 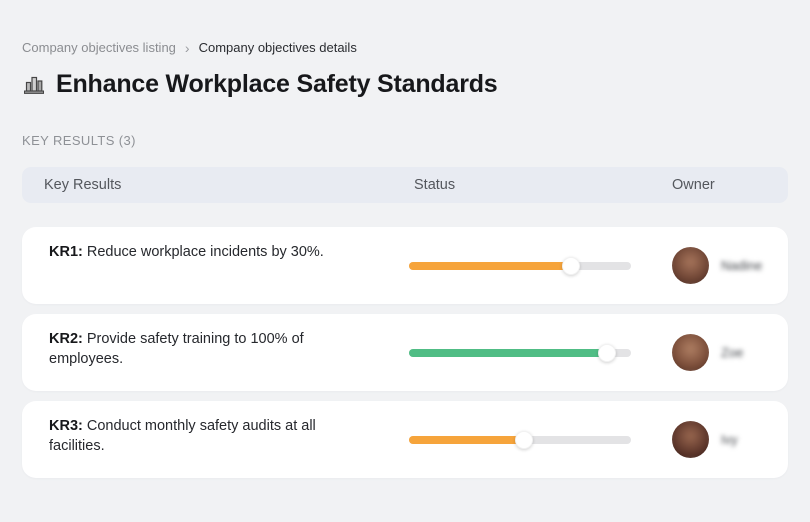 I want to click on kr2-label: KR2:, so click(x=66, y=339).